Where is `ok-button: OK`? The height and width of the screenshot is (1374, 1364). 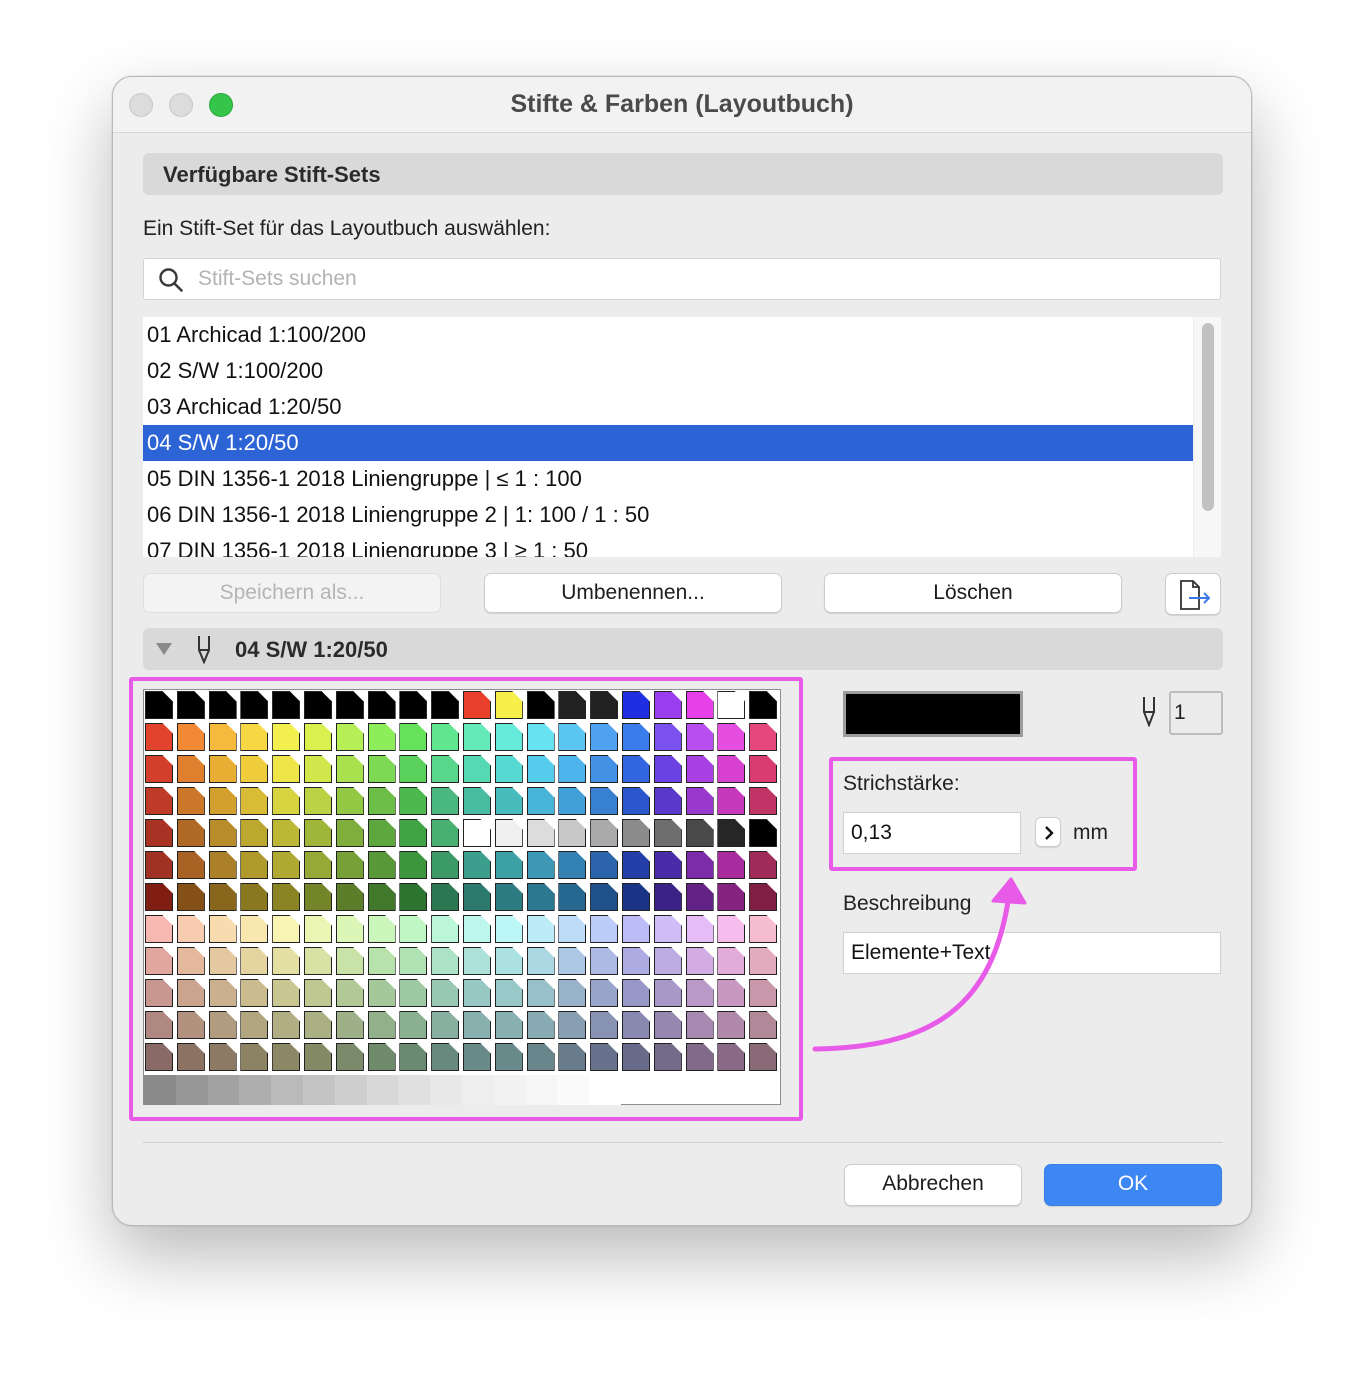 ok-button: OK is located at coordinates (1133, 1185).